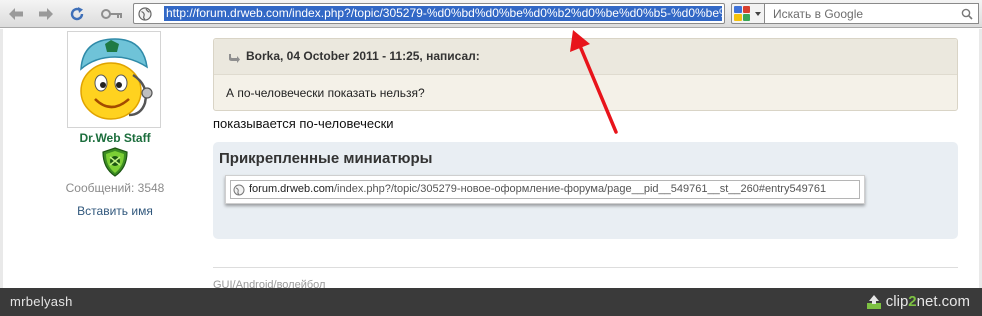 This screenshot has height=316, width=982. I want to click on search-placeholder: Искать в Google, so click(818, 14).